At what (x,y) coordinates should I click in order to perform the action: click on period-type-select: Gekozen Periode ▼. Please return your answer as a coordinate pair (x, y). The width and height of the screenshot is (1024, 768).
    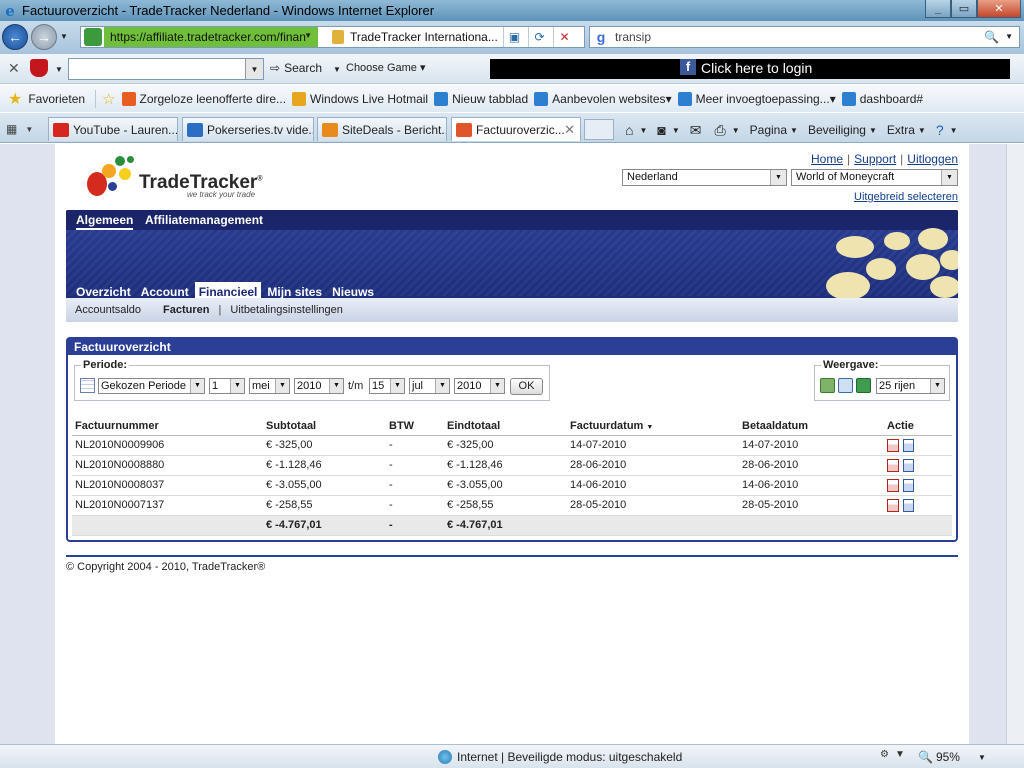
    Looking at the image, I should click on (151, 386).